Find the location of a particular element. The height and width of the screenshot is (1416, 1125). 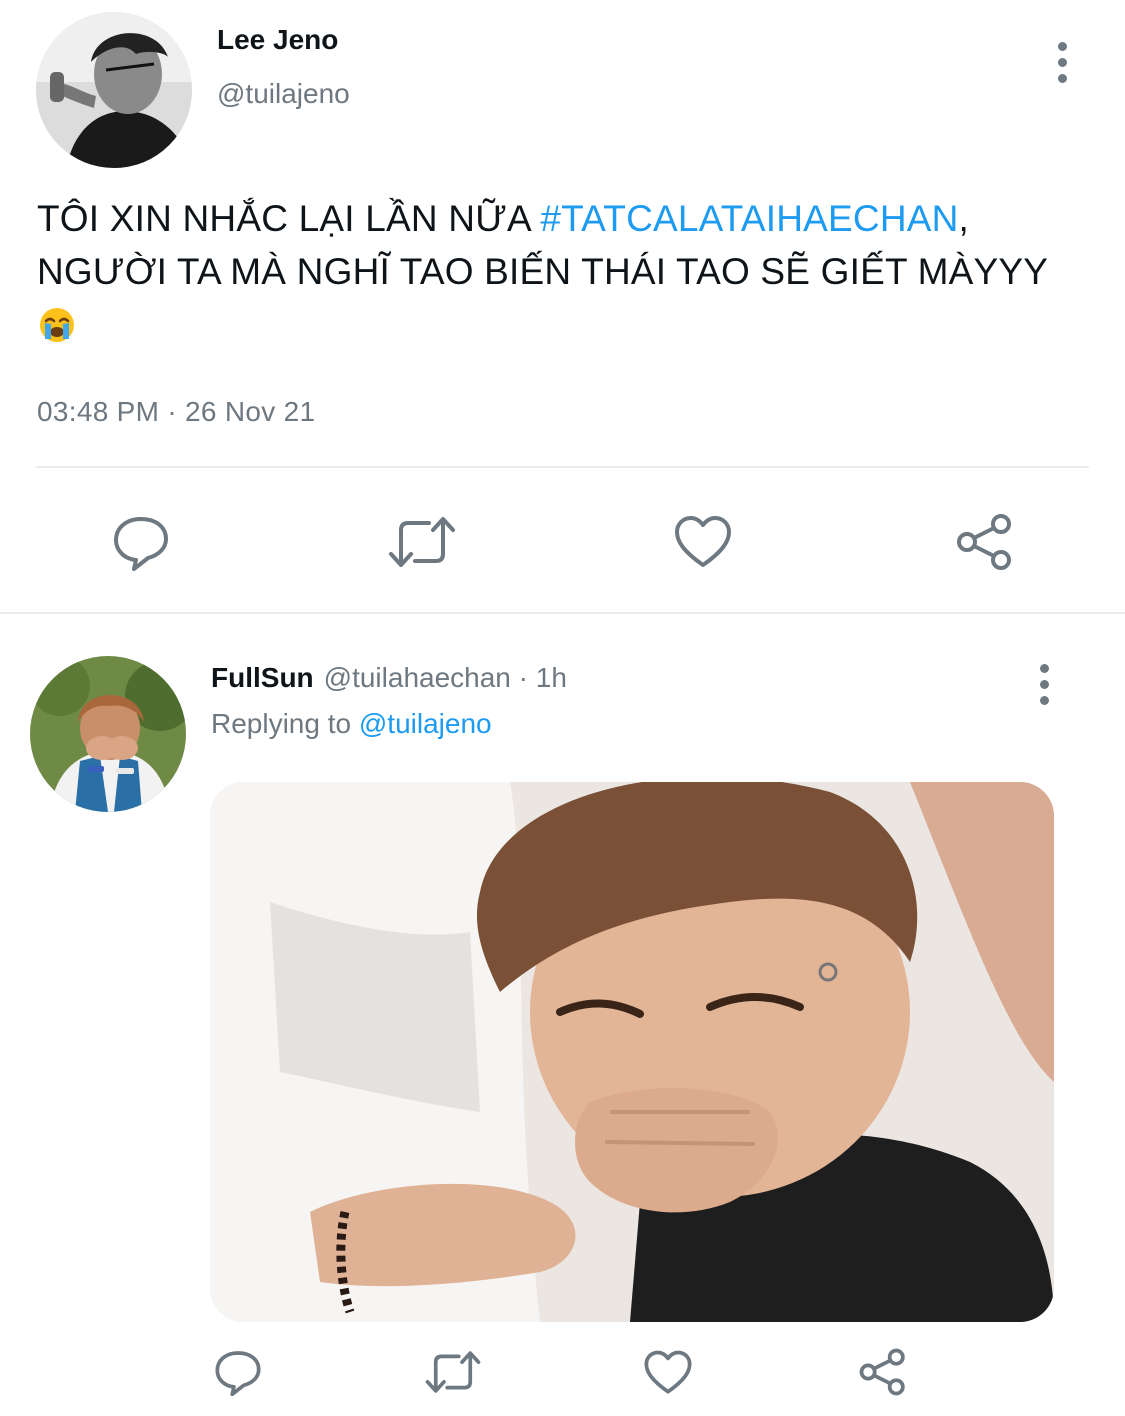

reply-share-button is located at coordinates (883, 1372).